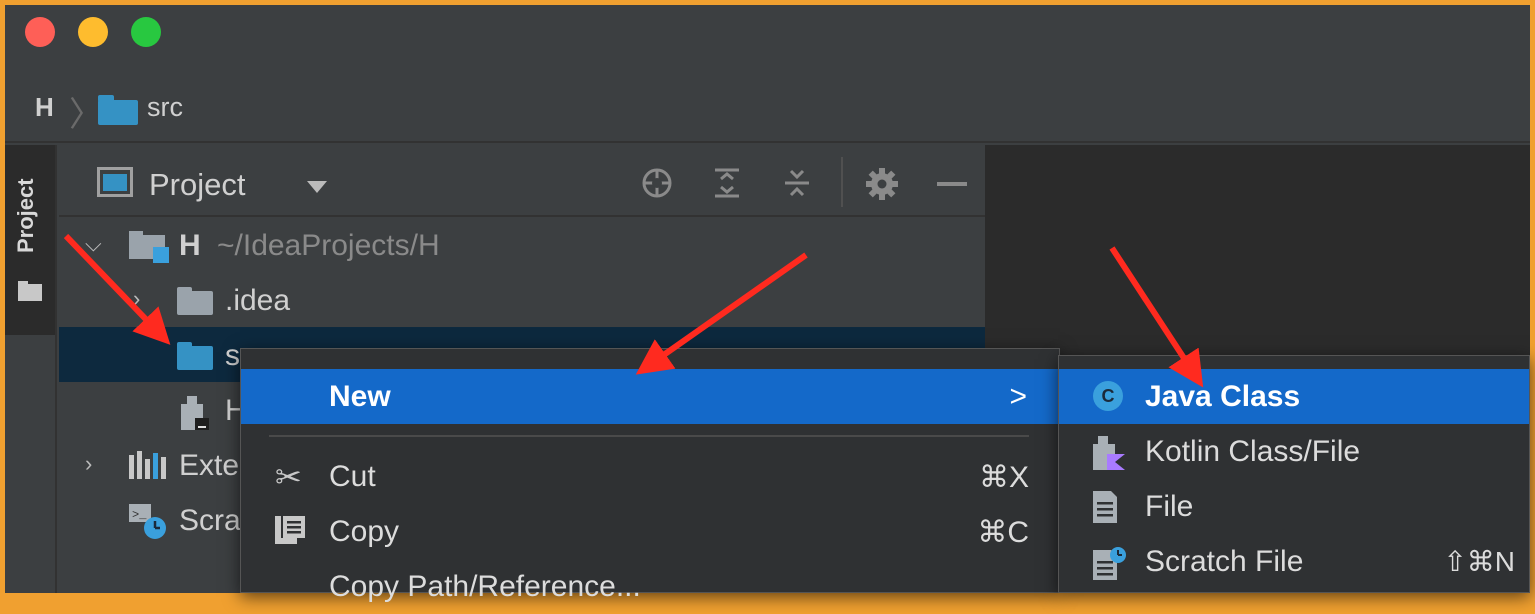 This screenshot has width=1535, height=614. I want to click on maximize-window-button, so click(146, 32).